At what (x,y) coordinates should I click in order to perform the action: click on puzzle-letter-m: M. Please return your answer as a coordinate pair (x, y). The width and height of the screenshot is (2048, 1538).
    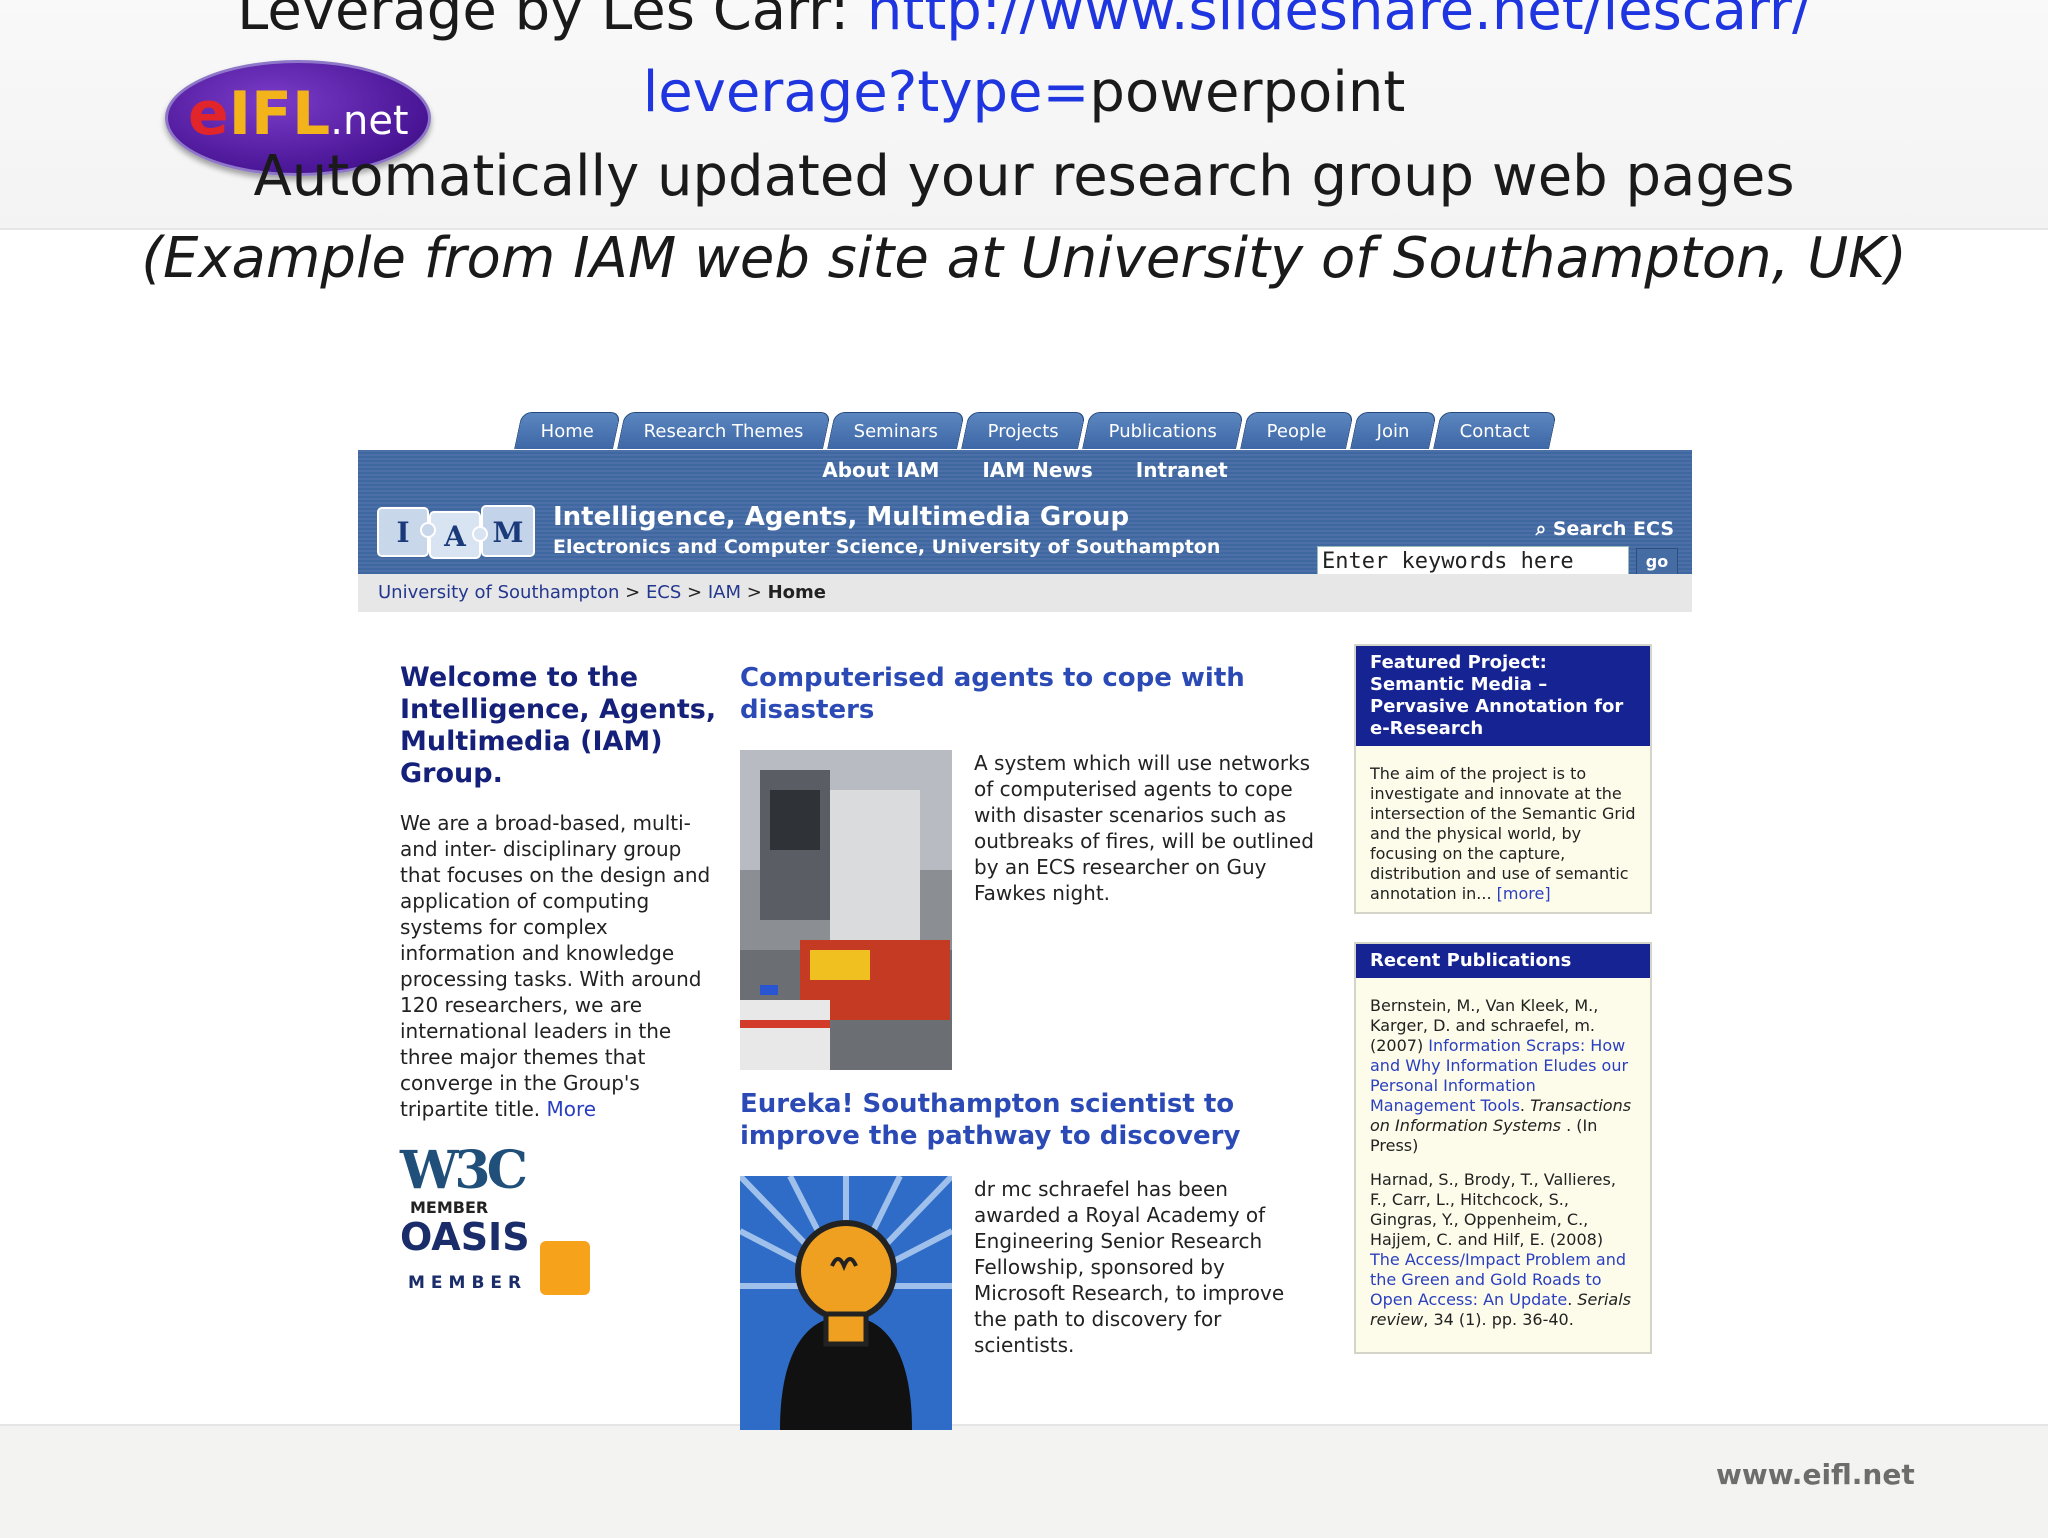
    Looking at the image, I should click on (508, 532).